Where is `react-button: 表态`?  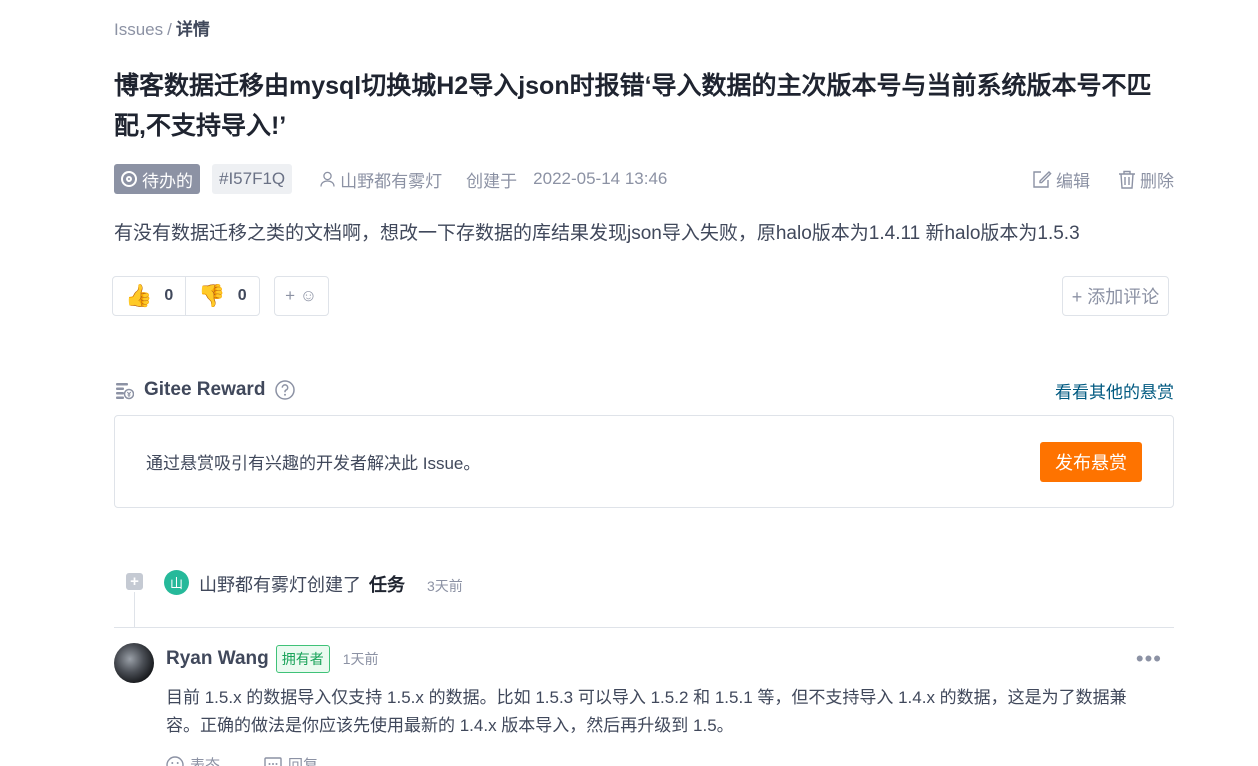
react-button: 表态 is located at coordinates (204, 760).